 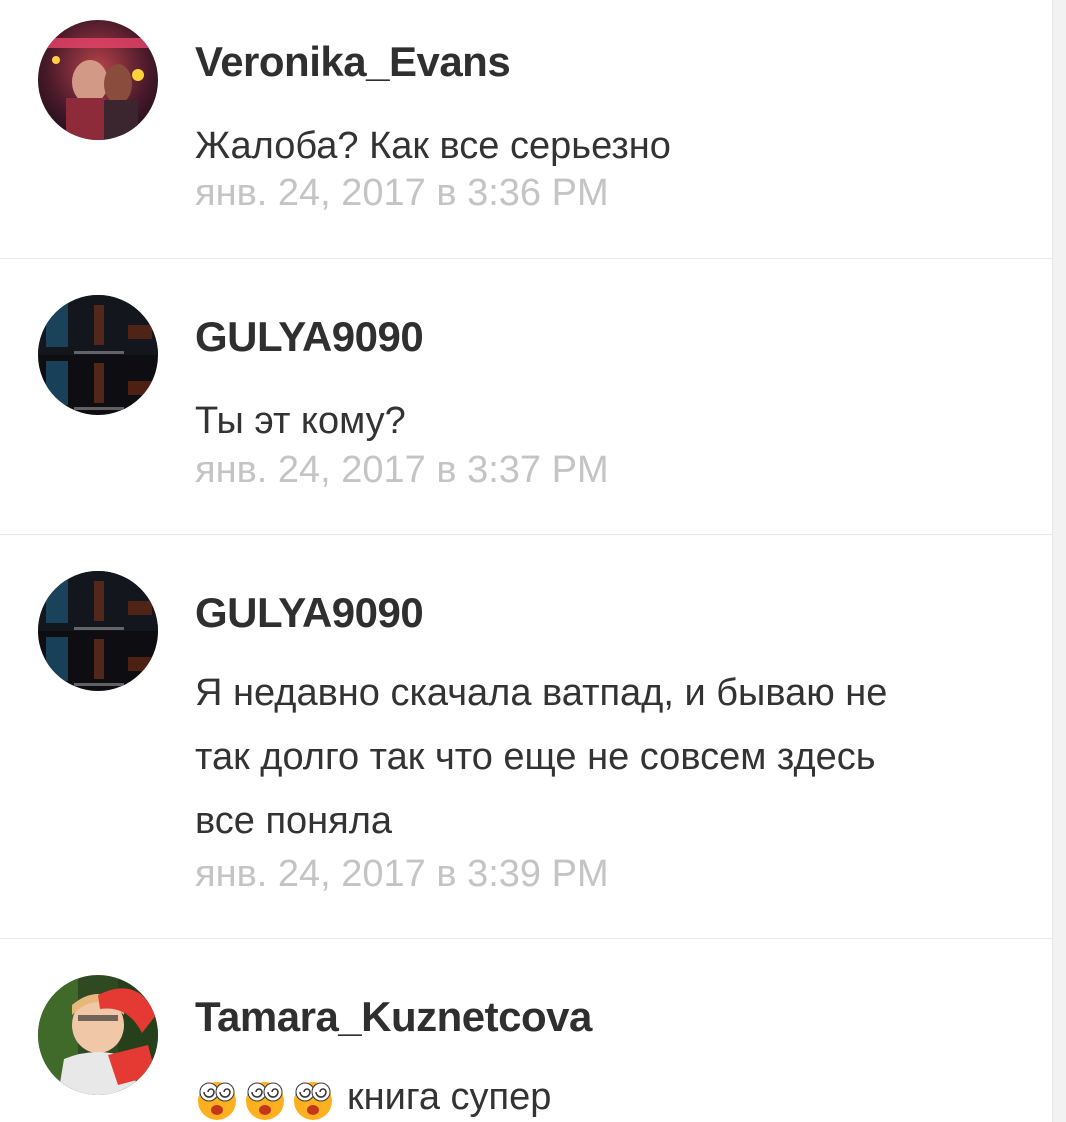 I want to click on emoji-group, so click(x=265, y=1099).